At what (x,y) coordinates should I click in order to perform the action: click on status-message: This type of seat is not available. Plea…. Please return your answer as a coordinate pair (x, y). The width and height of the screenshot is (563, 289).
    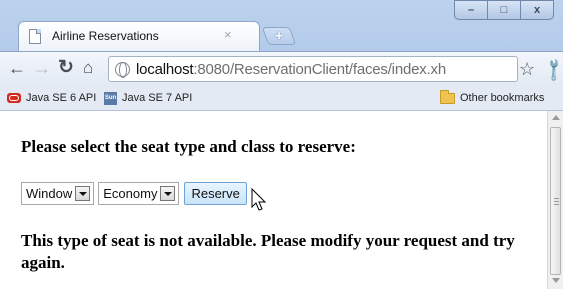
    Looking at the image, I should click on (268, 251).